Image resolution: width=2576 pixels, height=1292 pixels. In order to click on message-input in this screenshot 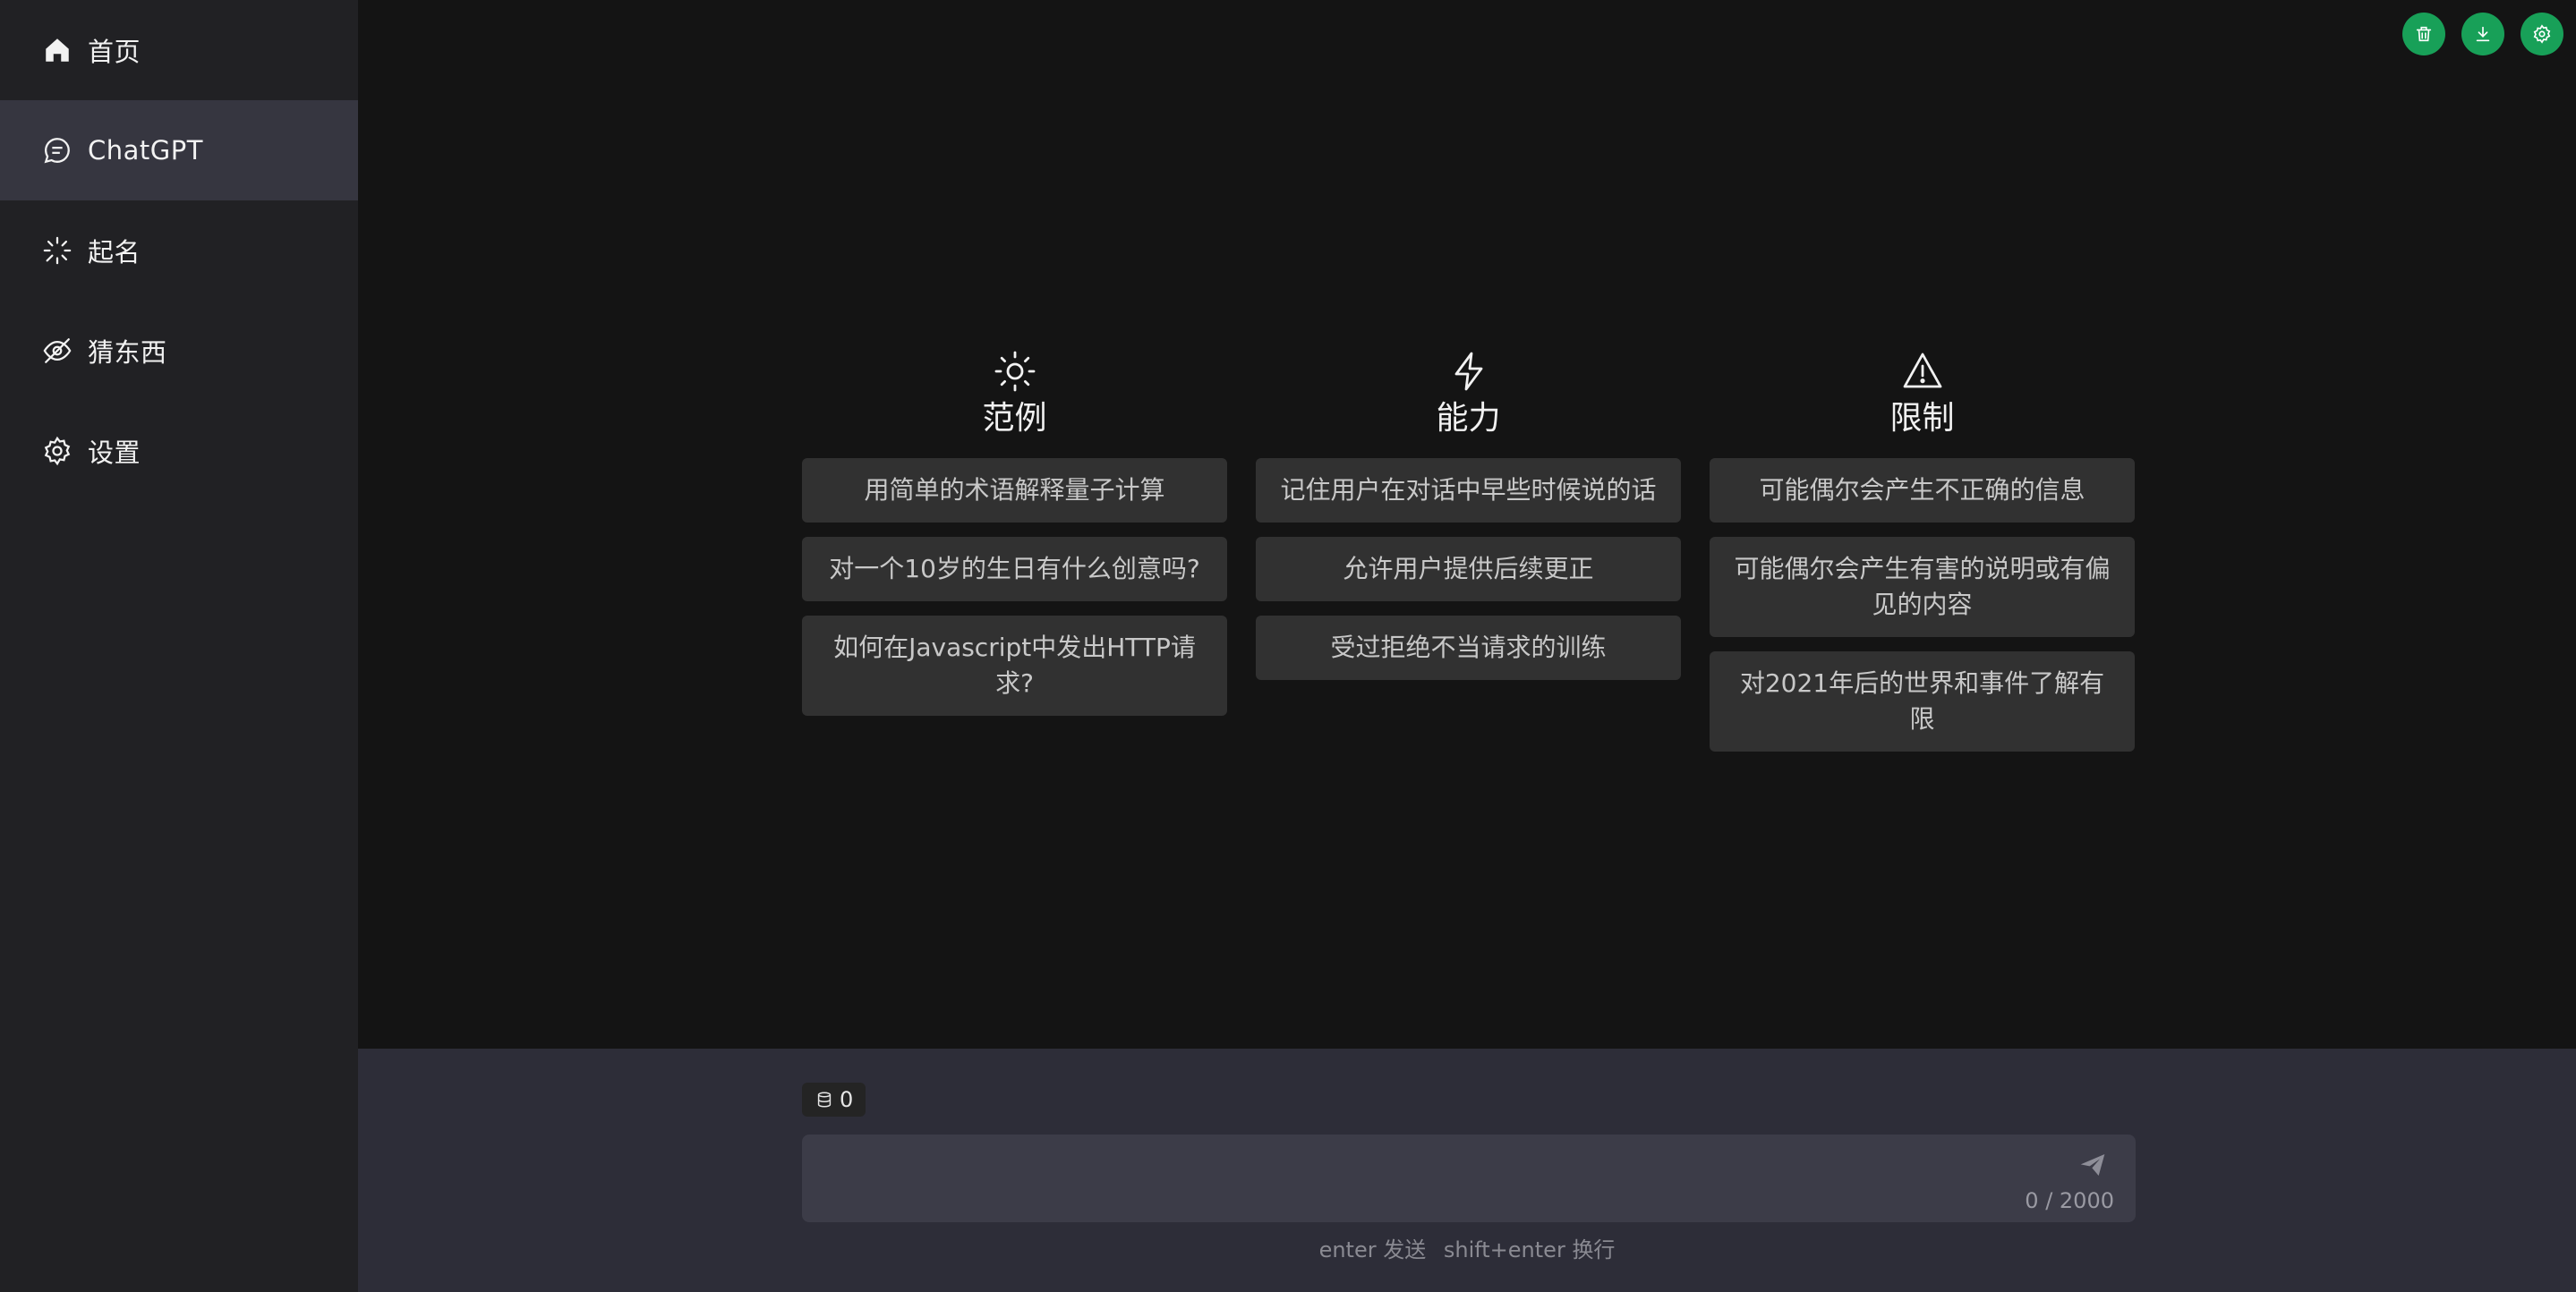, I will do `click(1469, 1178)`.